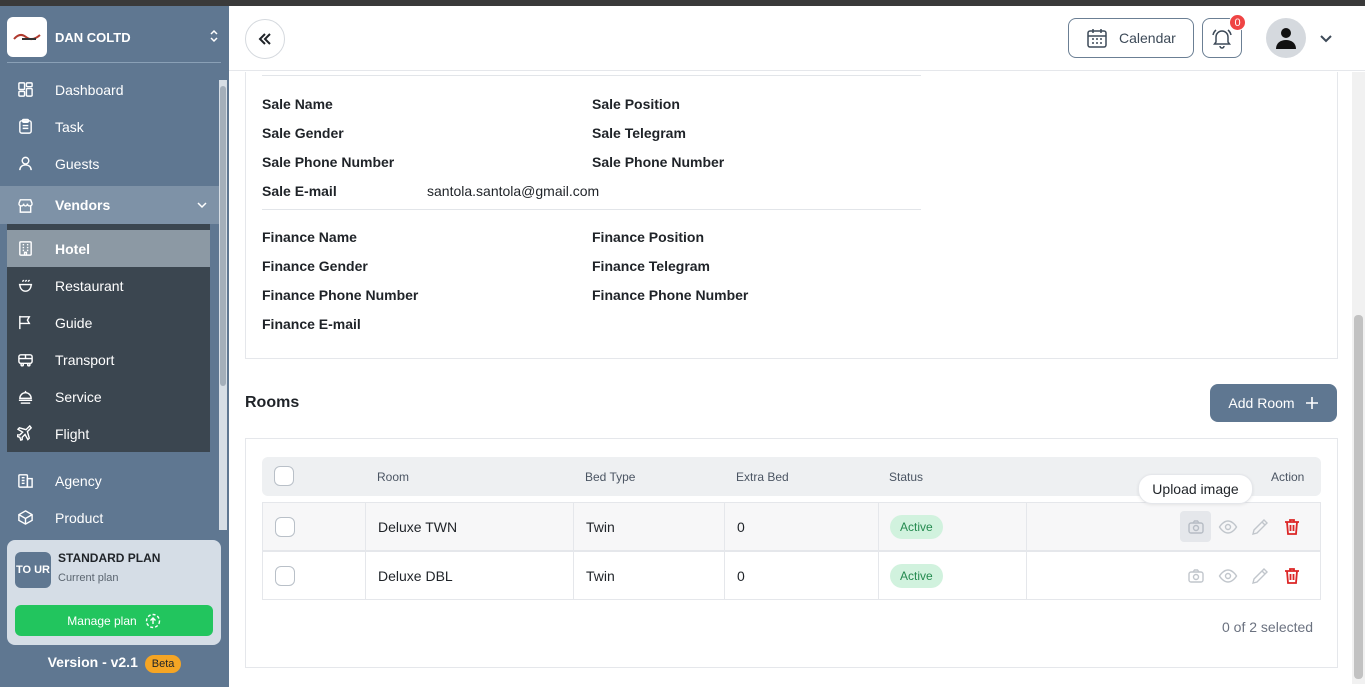  What do you see at coordinates (109, 558) in the screenshot?
I see `plan-name: STANDARD PLAN` at bounding box center [109, 558].